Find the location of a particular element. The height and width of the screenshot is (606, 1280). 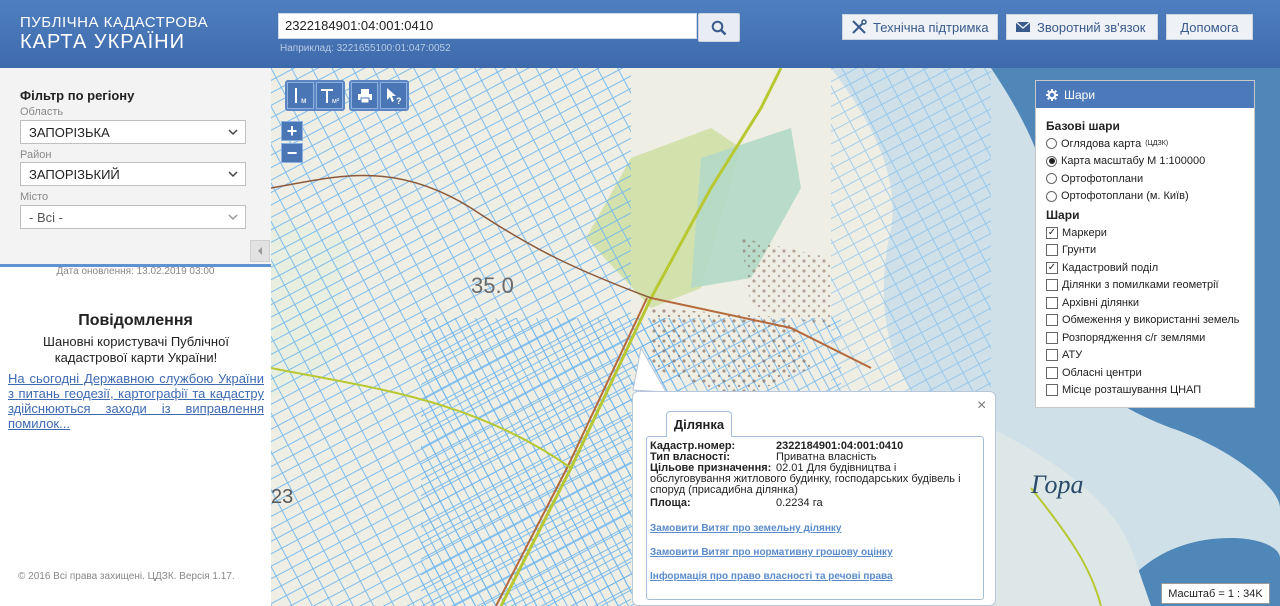

gear-icon is located at coordinates (1052, 94).